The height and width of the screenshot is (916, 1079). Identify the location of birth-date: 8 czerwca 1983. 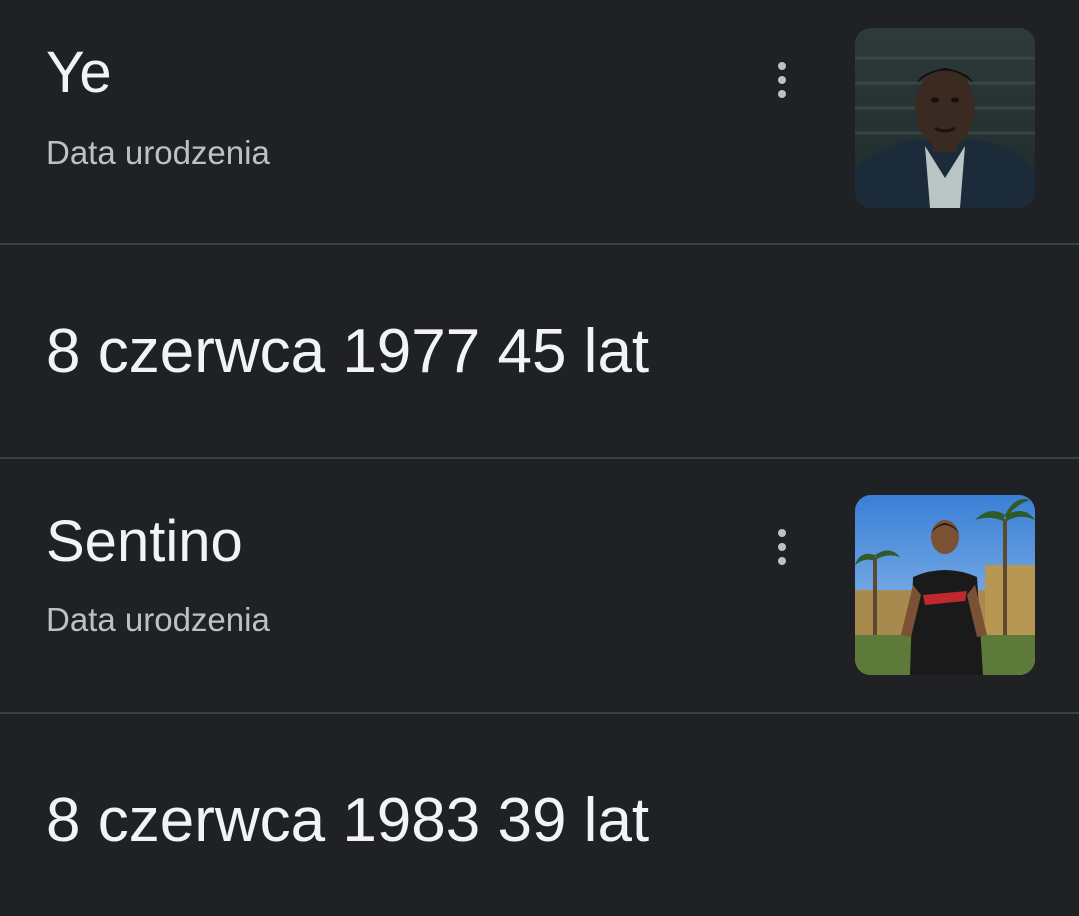
(263, 820).